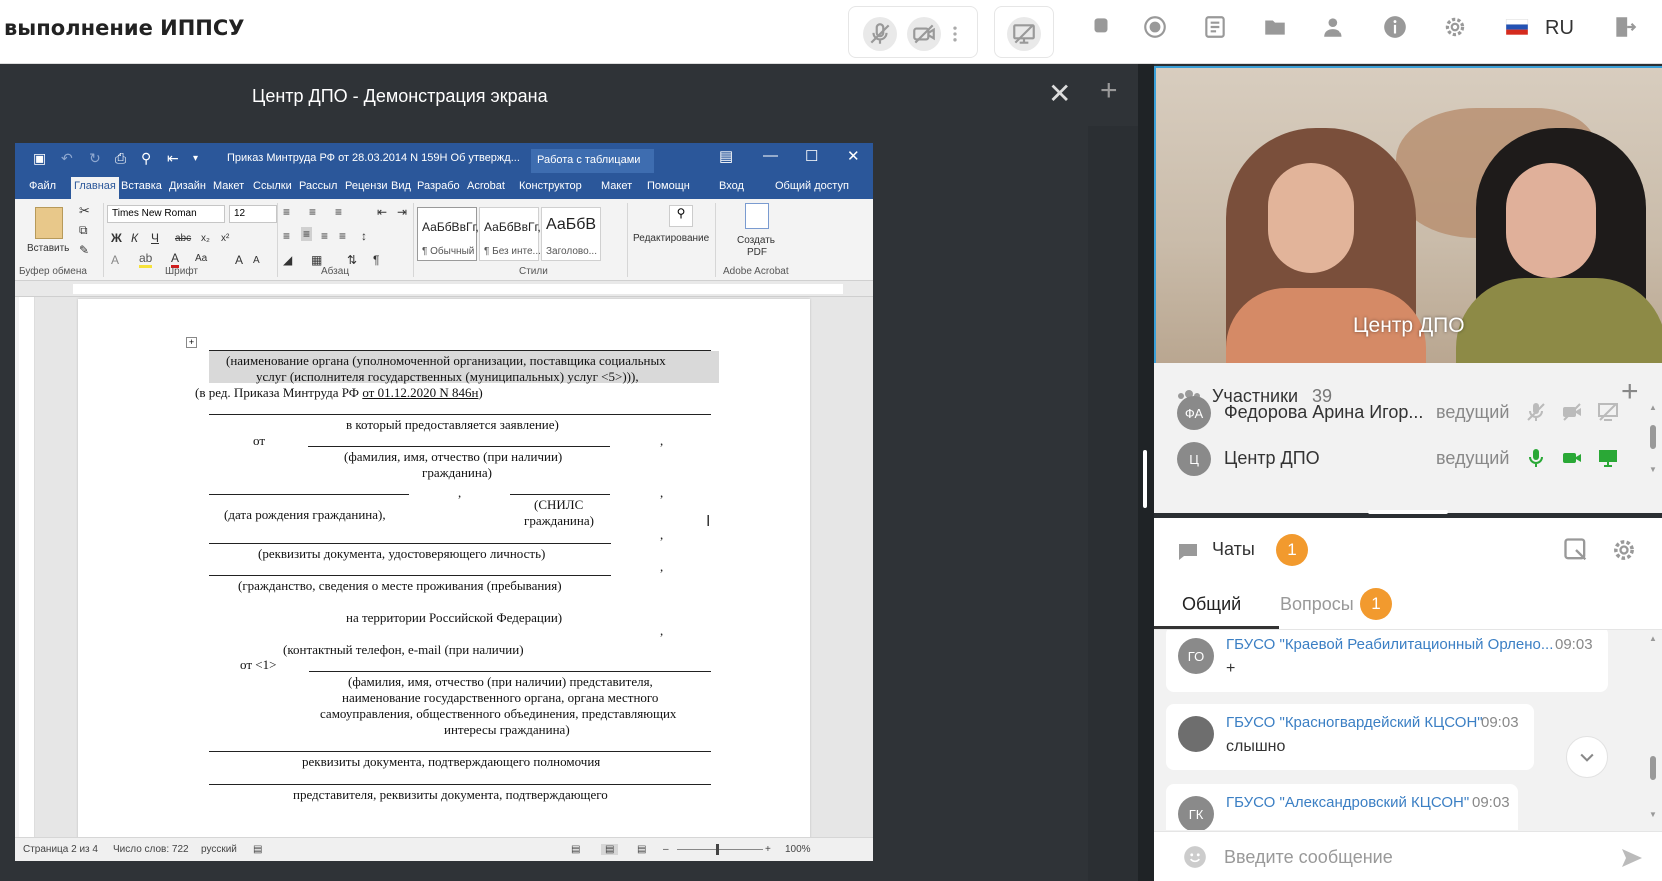  What do you see at coordinates (27, 567) in the screenshot?
I see `vertical-ruler` at bounding box center [27, 567].